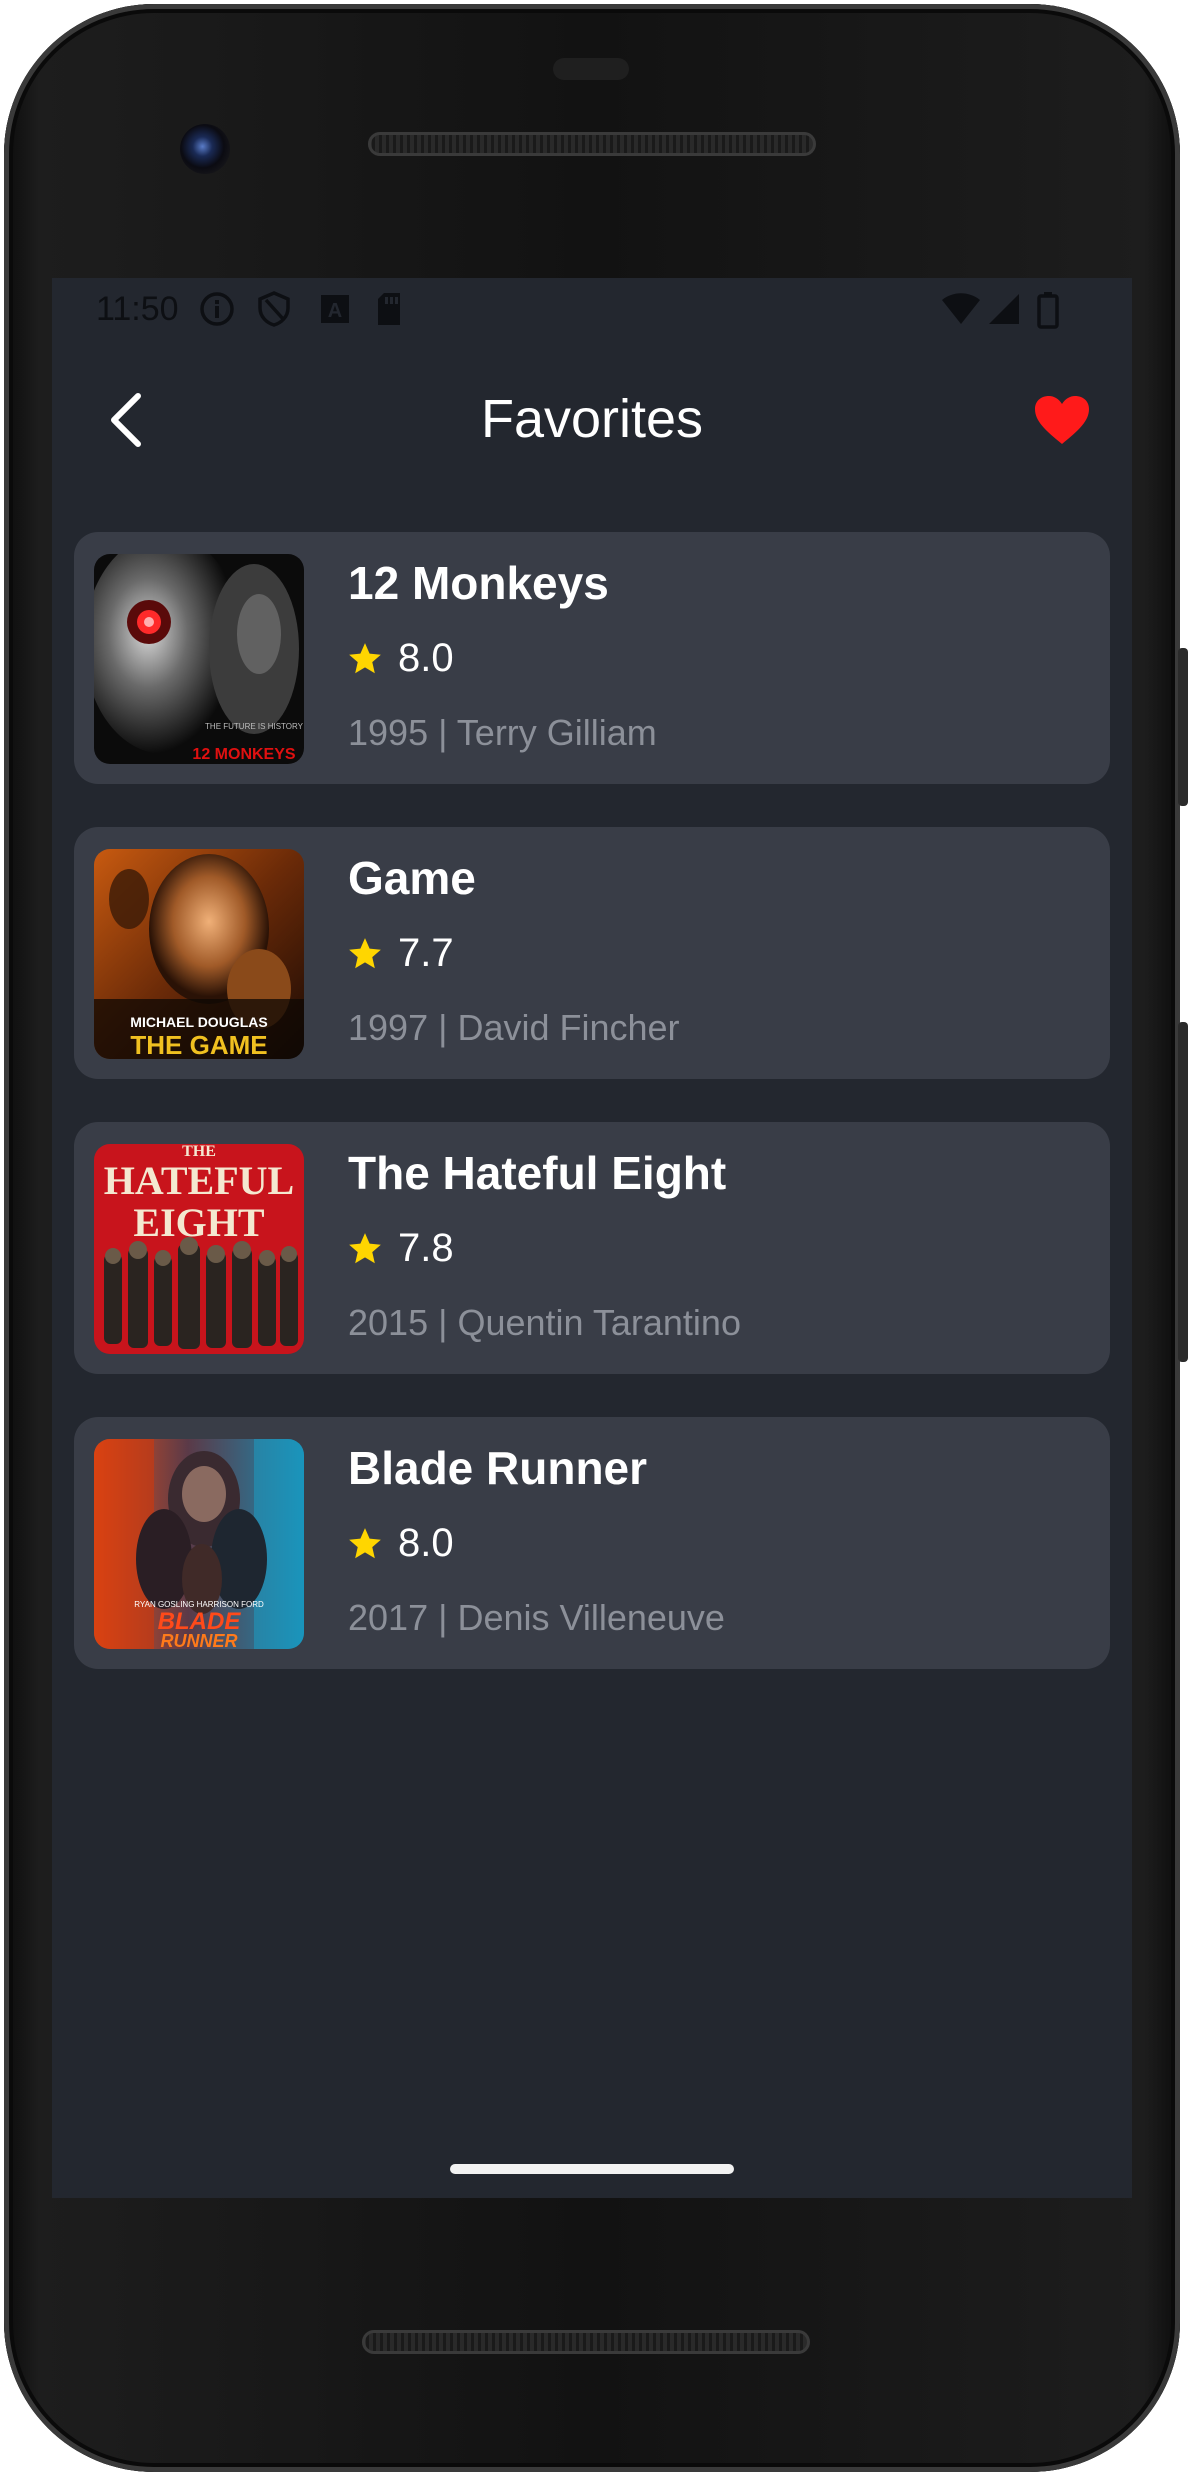 Image resolution: width=1194 pixels, height=2480 pixels. Describe the element at coordinates (592, 144) in the screenshot. I see `top-speaker-grille` at that location.